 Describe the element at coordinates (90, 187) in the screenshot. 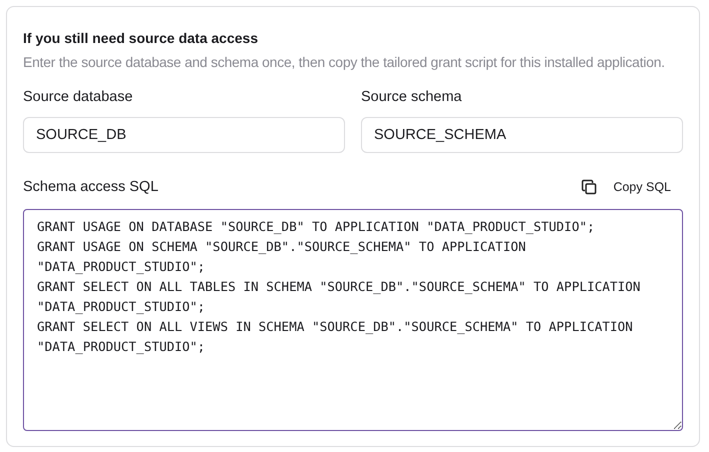

I see `field-label: Schema access SQL` at that location.